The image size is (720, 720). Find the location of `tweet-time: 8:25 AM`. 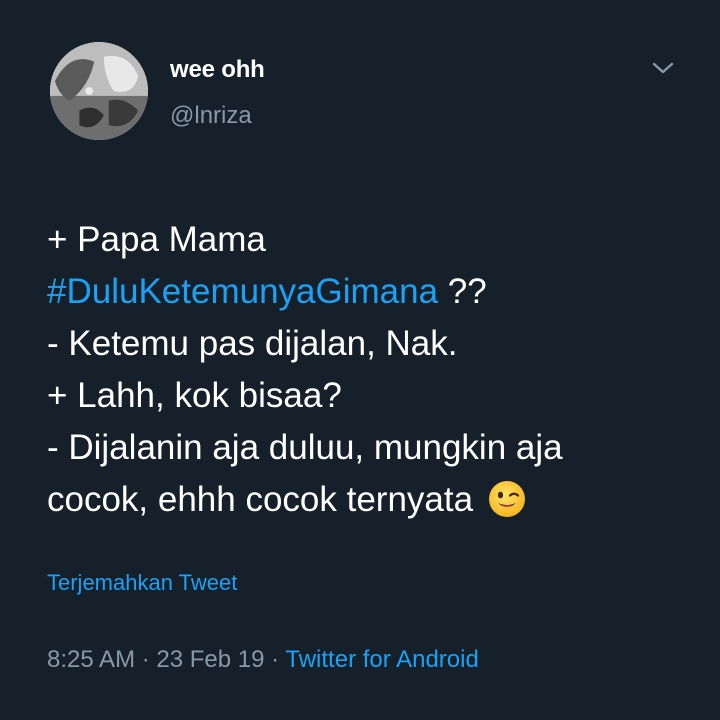

tweet-time: 8:25 AM is located at coordinates (91, 659).